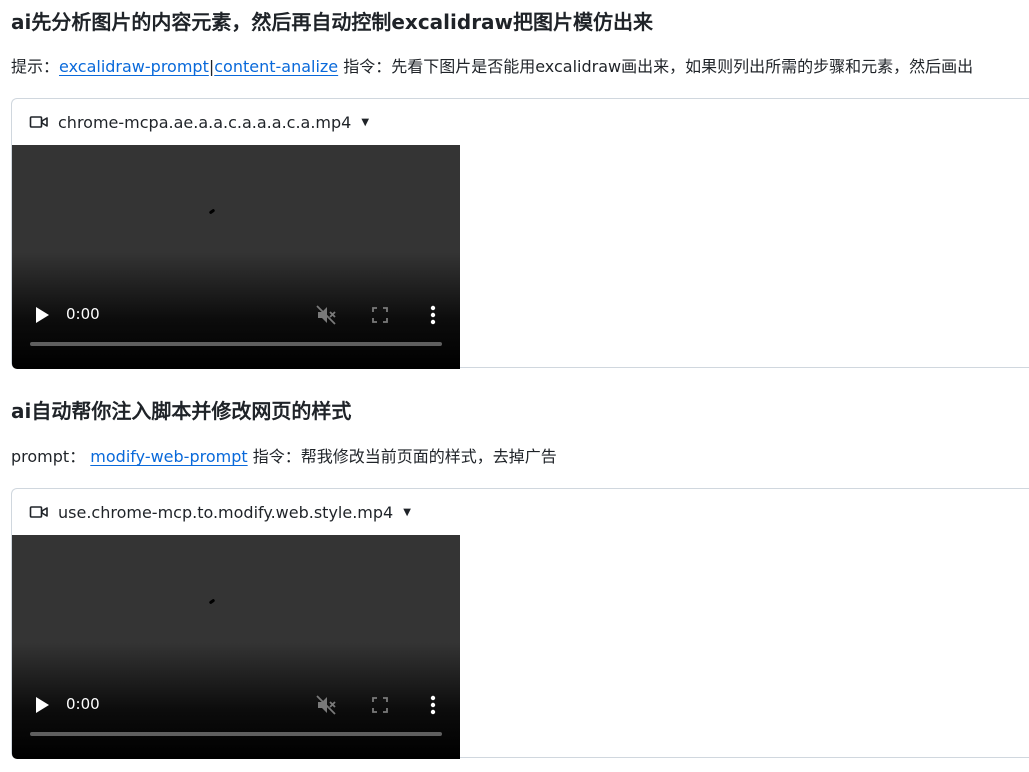  What do you see at coordinates (205, 122) in the screenshot?
I see `video-file-name: chrome-mcpa.ae.a.a.c.a.a.a.c.a.mp4` at bounding box center [205, 122].